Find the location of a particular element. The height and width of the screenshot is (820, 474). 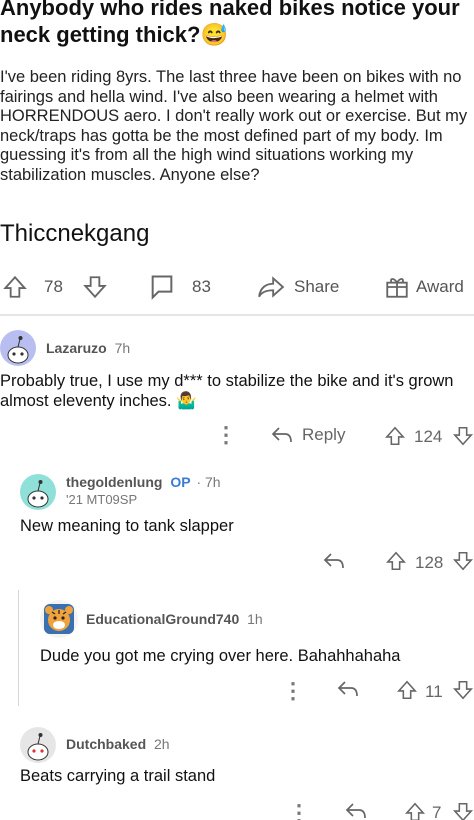

comment-meta: EducationalGround740 1h is located at coordinates (174, 619).